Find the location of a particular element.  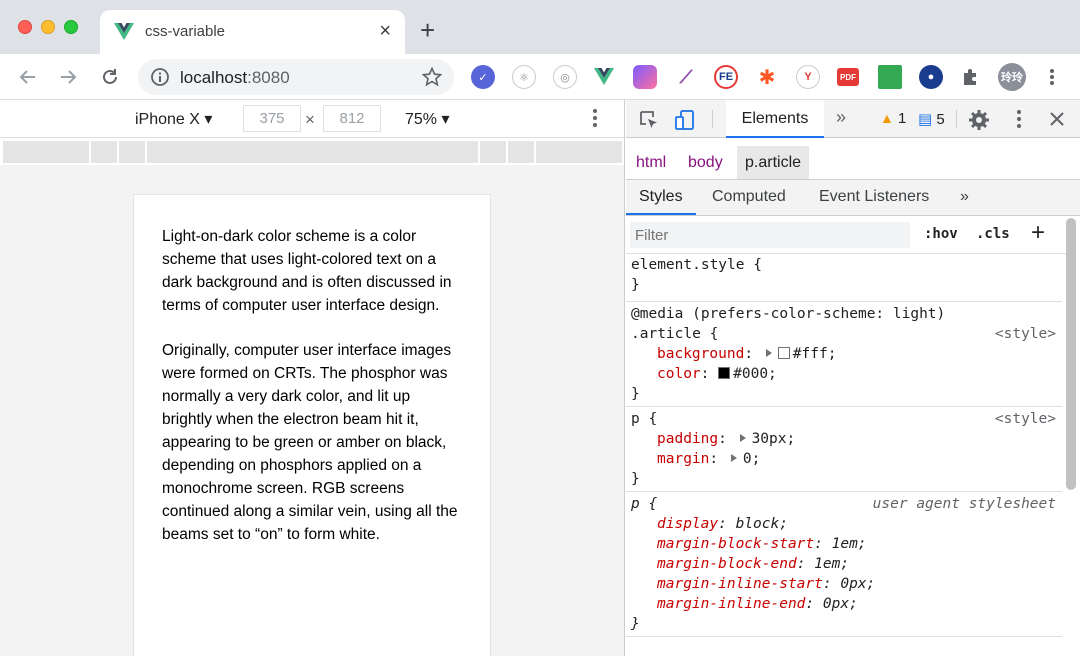

rule-source-label: user agent stylesheet is located at coordinates (964, 504).